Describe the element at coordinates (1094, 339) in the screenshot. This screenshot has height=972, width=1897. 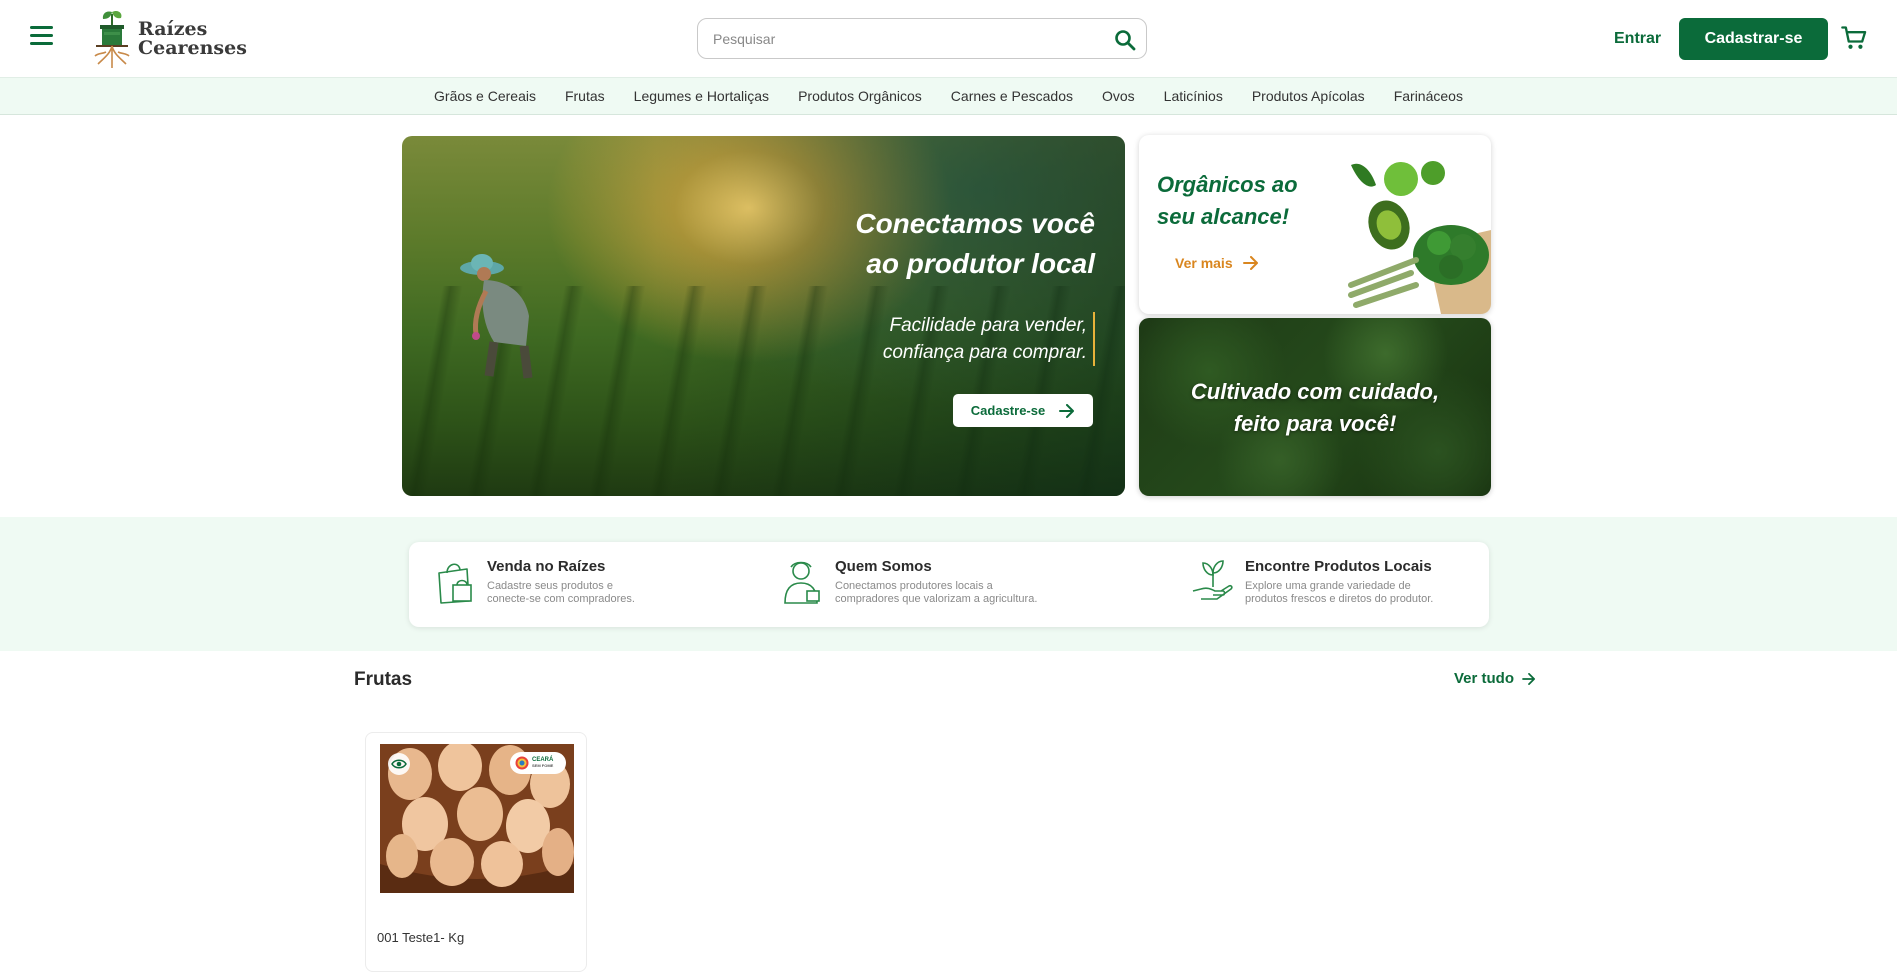
I see `hero-accent-bar` at that location.